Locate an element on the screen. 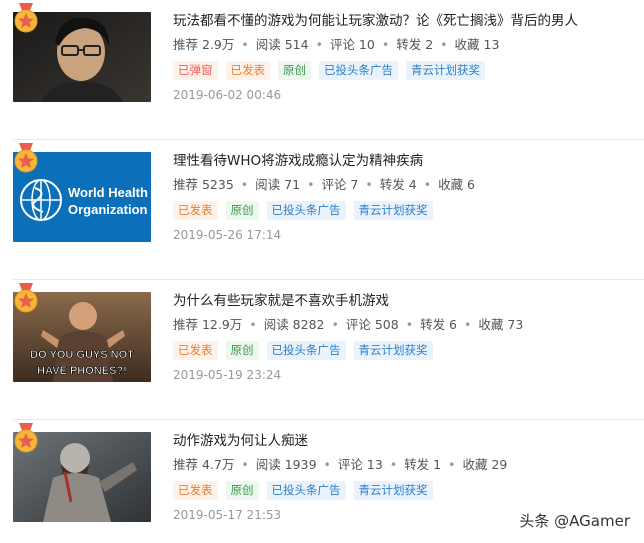 The image size is (644, 543). article-stats: 推荐 4.7万 • 阅读 1939 • 评论 13 • 转发 1 • 收藏 29 is located at coordinates (340, 464).